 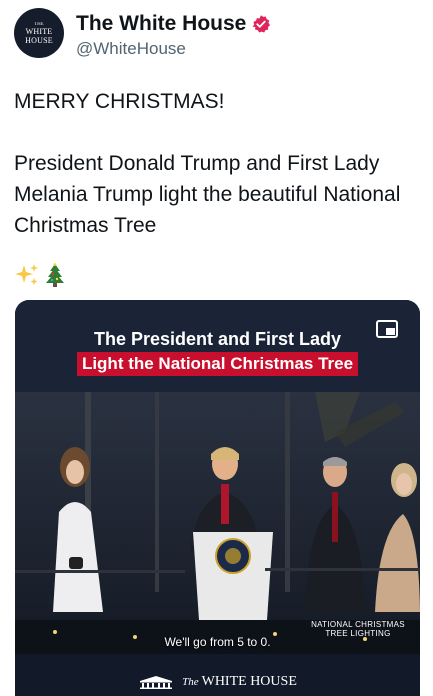 I want to click on avatar-line-1: THE, so click(x=39, y=24).